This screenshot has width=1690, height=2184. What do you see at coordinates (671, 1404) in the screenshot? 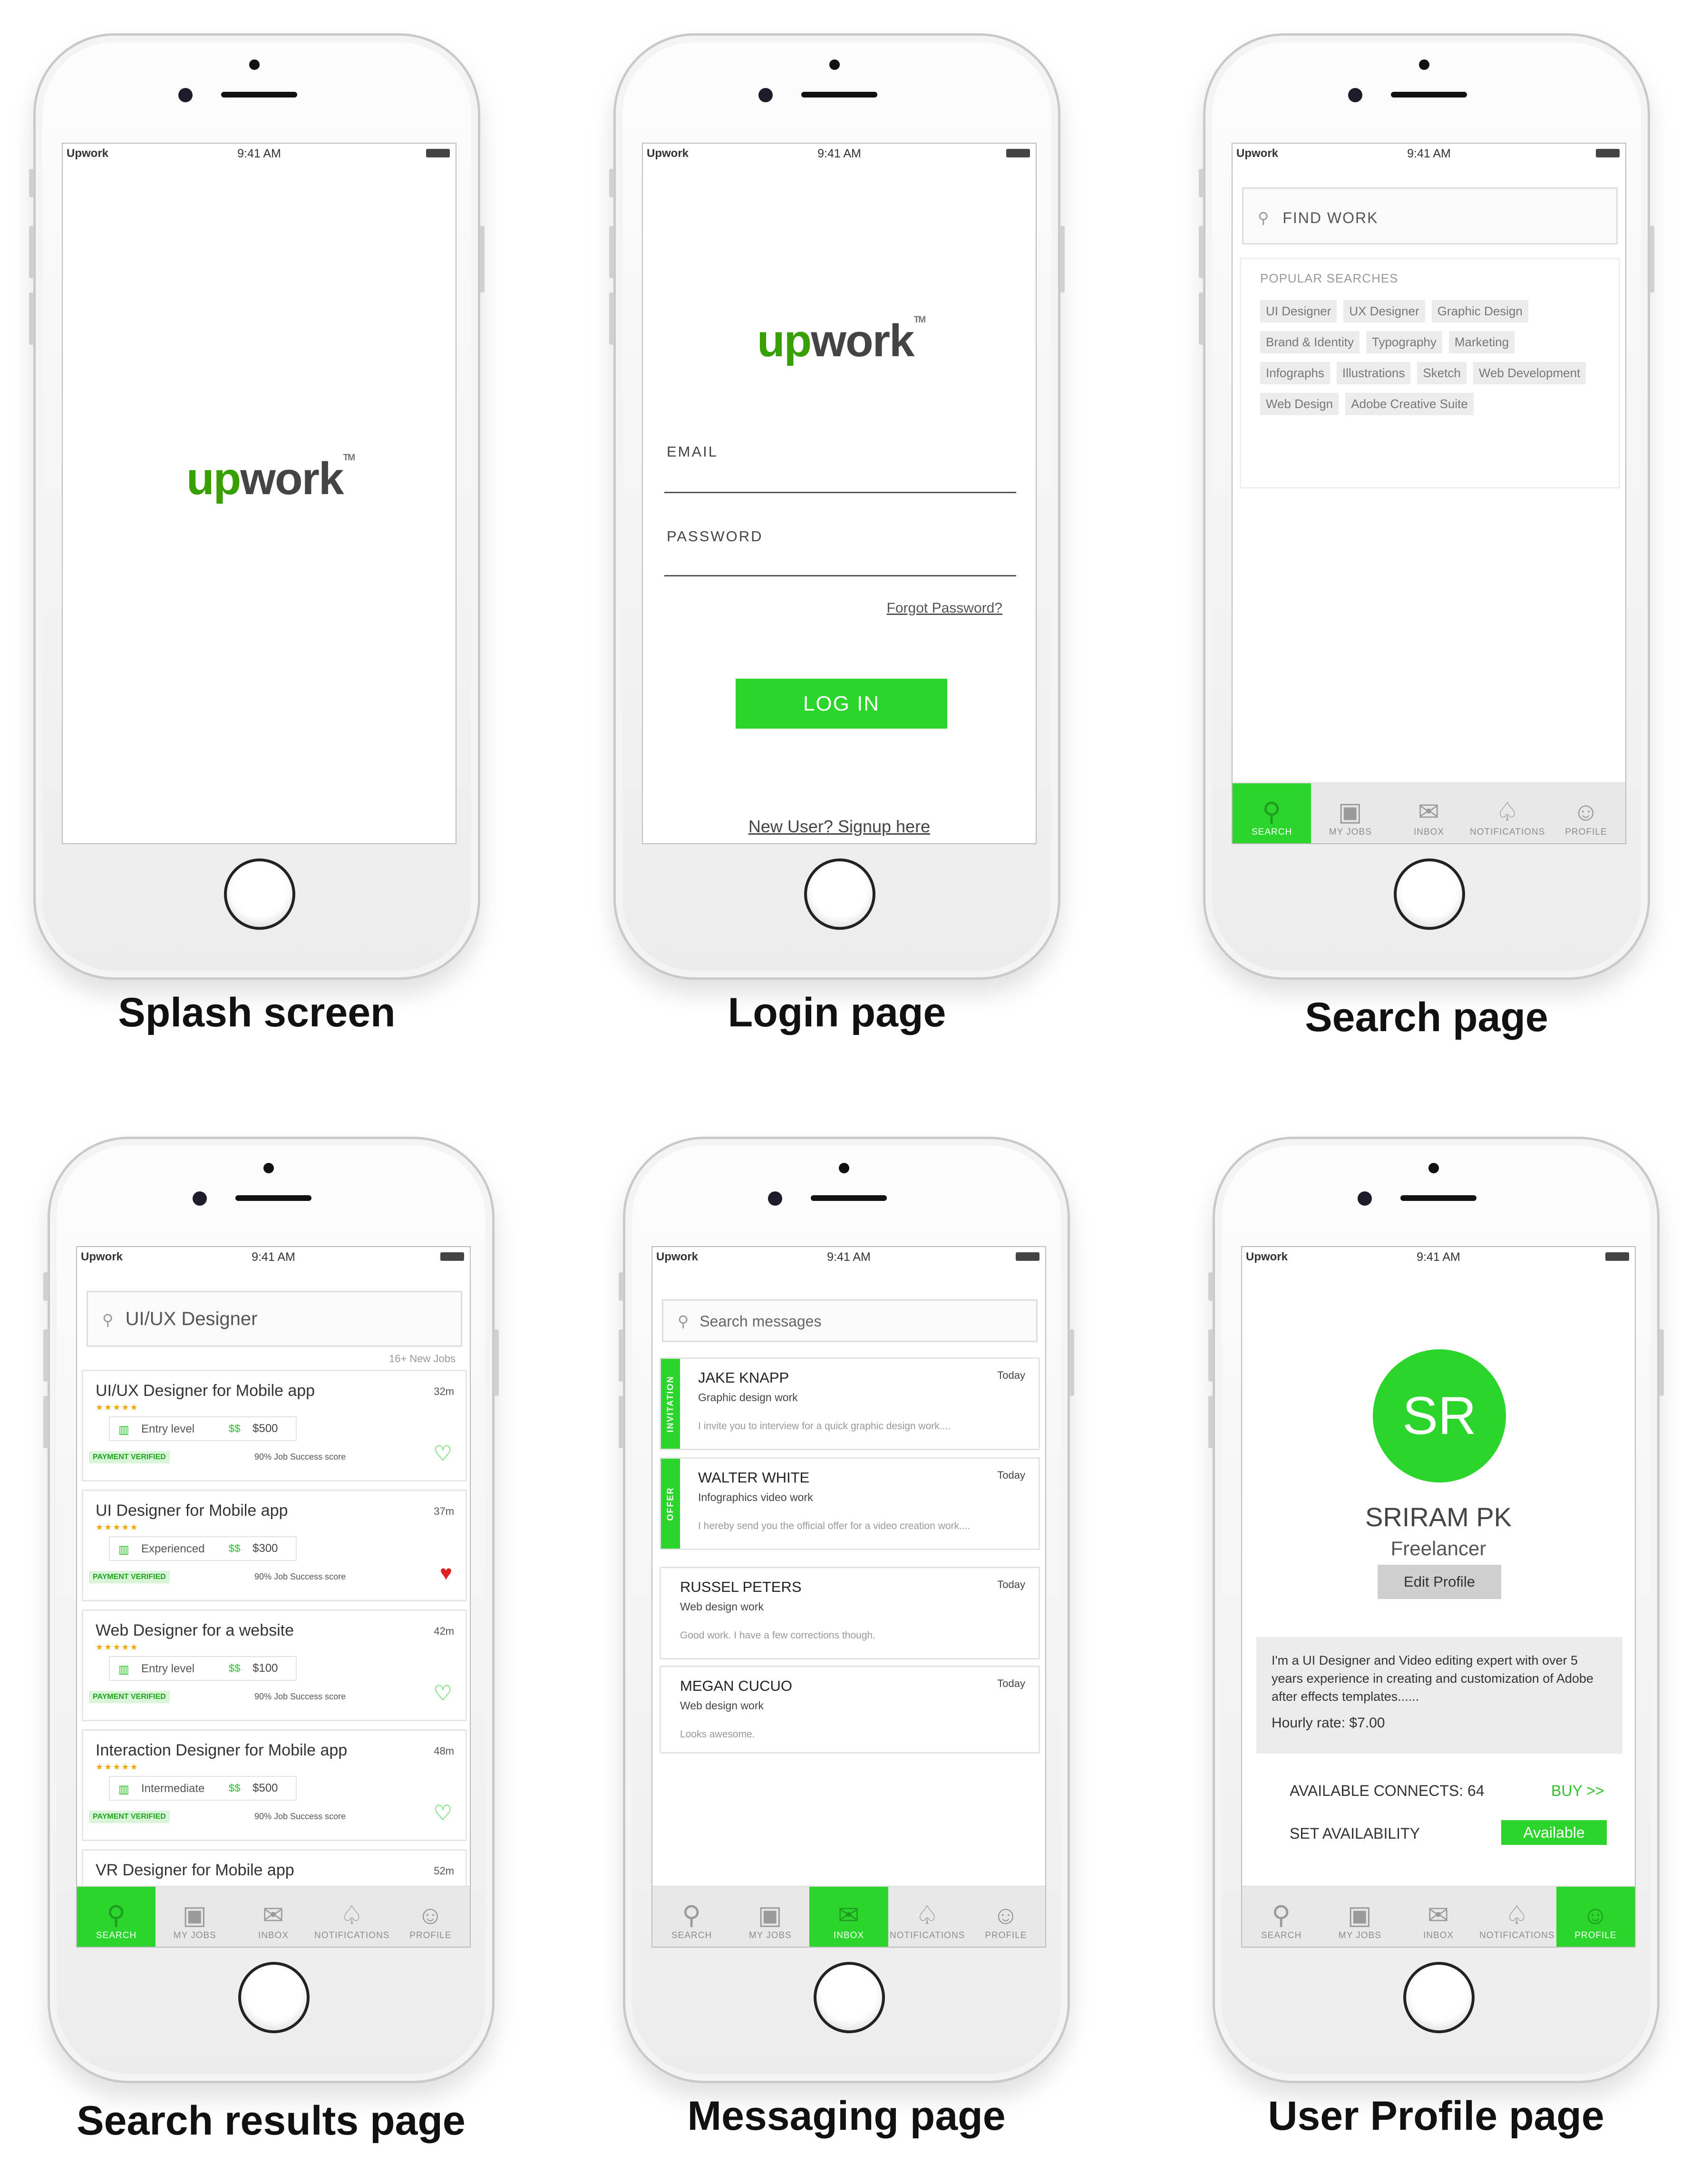
I see `message-tag: INVITATION` at bounding box center [671, 1404].